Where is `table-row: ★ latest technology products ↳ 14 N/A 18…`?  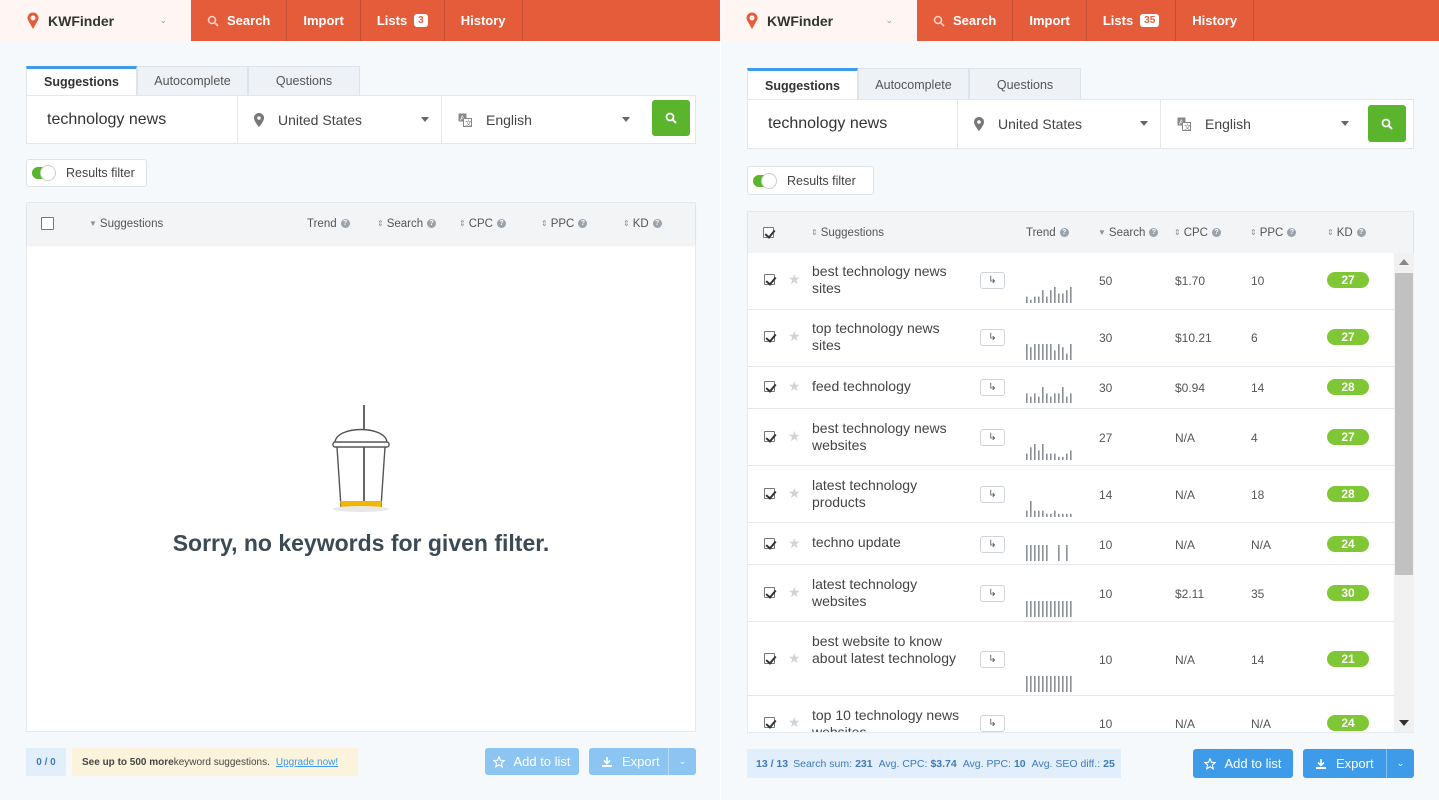 table-row: ★ latest technology products ↳ 14 N/A 18… is located at coordinates (1071, 494).